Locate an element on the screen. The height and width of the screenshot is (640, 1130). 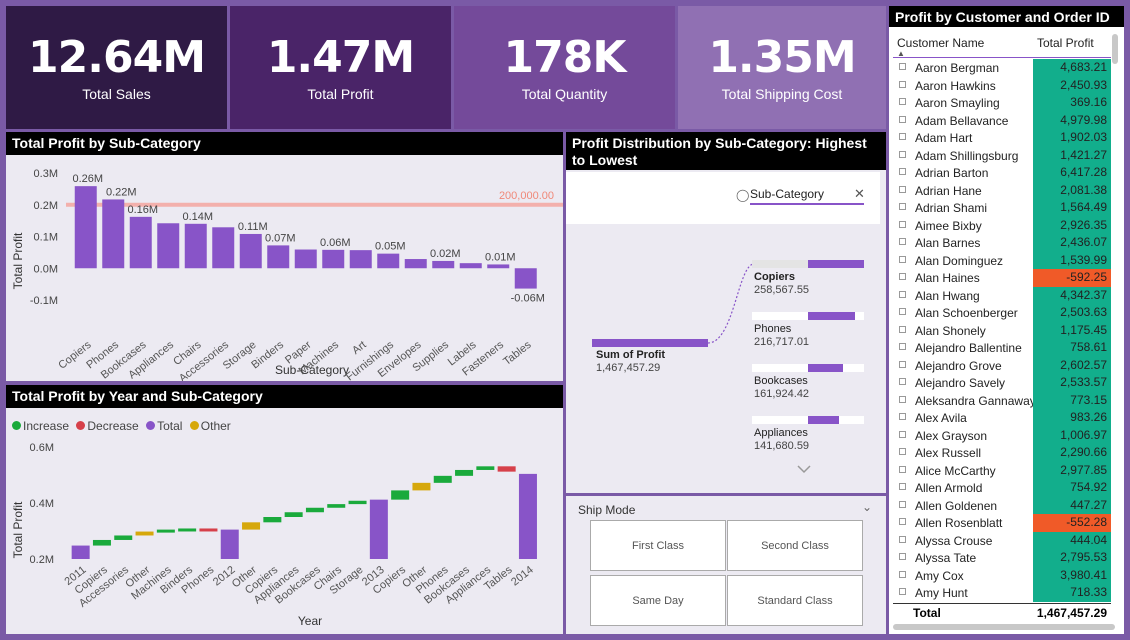
bar-appliances is located at coordinates (168, 246).